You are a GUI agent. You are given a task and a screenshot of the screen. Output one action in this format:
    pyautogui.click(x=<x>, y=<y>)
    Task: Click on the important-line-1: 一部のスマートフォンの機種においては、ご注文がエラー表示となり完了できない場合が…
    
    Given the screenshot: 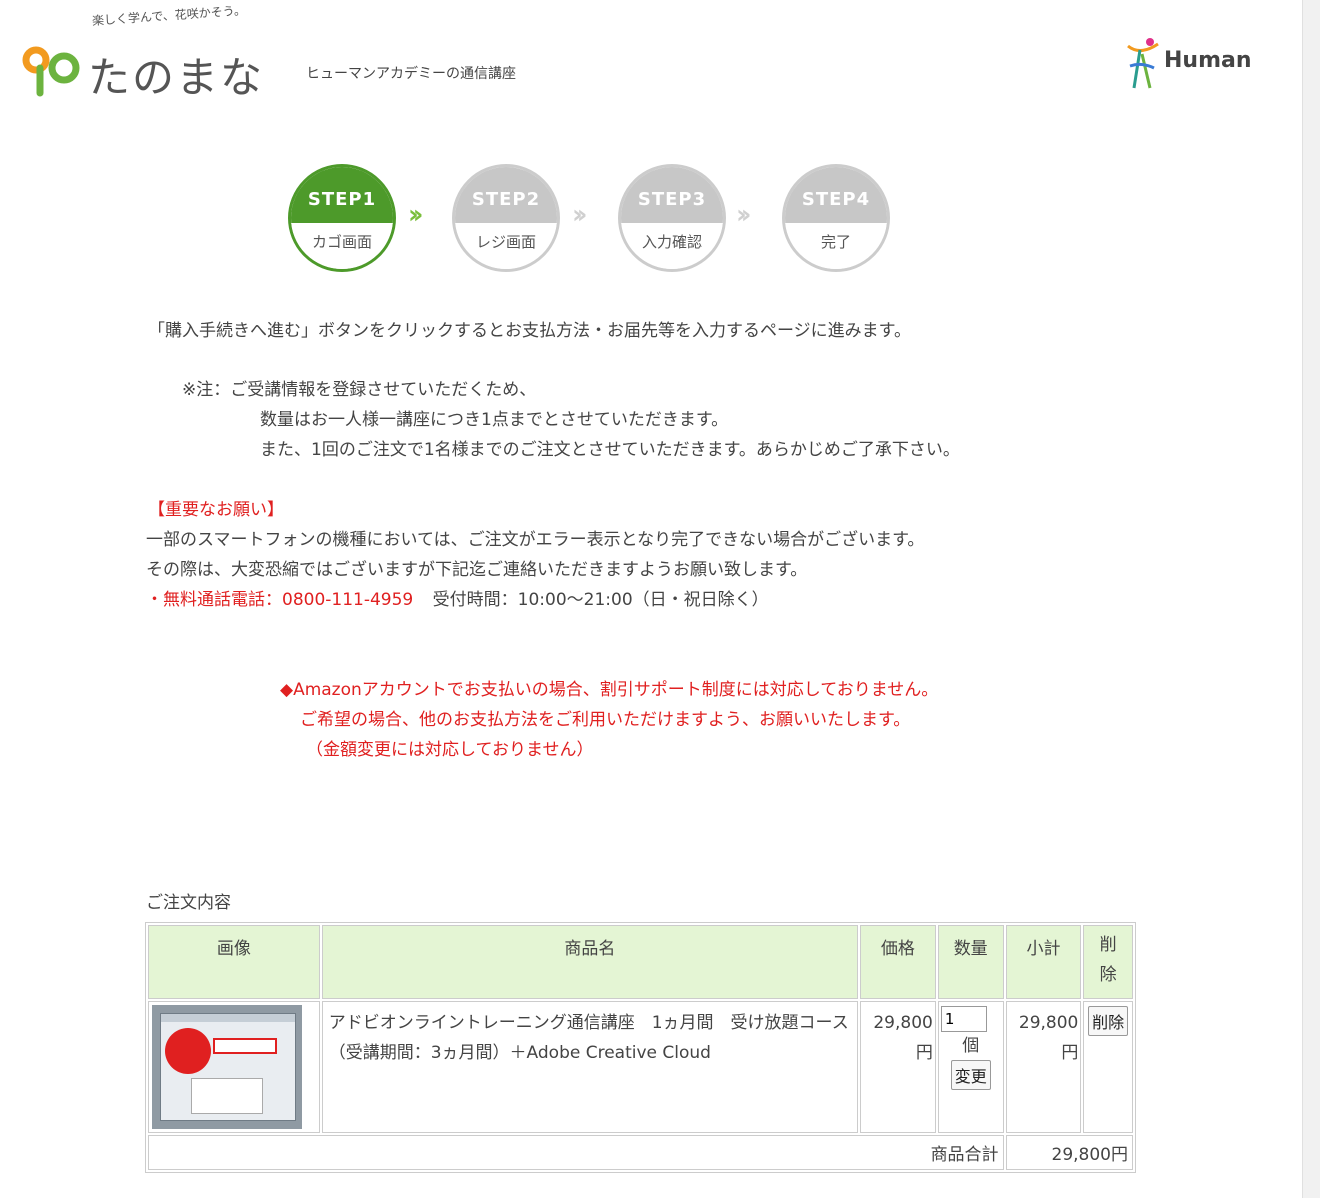 What is the action you would take?
    pyautogui.click(x=535, y=540)
    